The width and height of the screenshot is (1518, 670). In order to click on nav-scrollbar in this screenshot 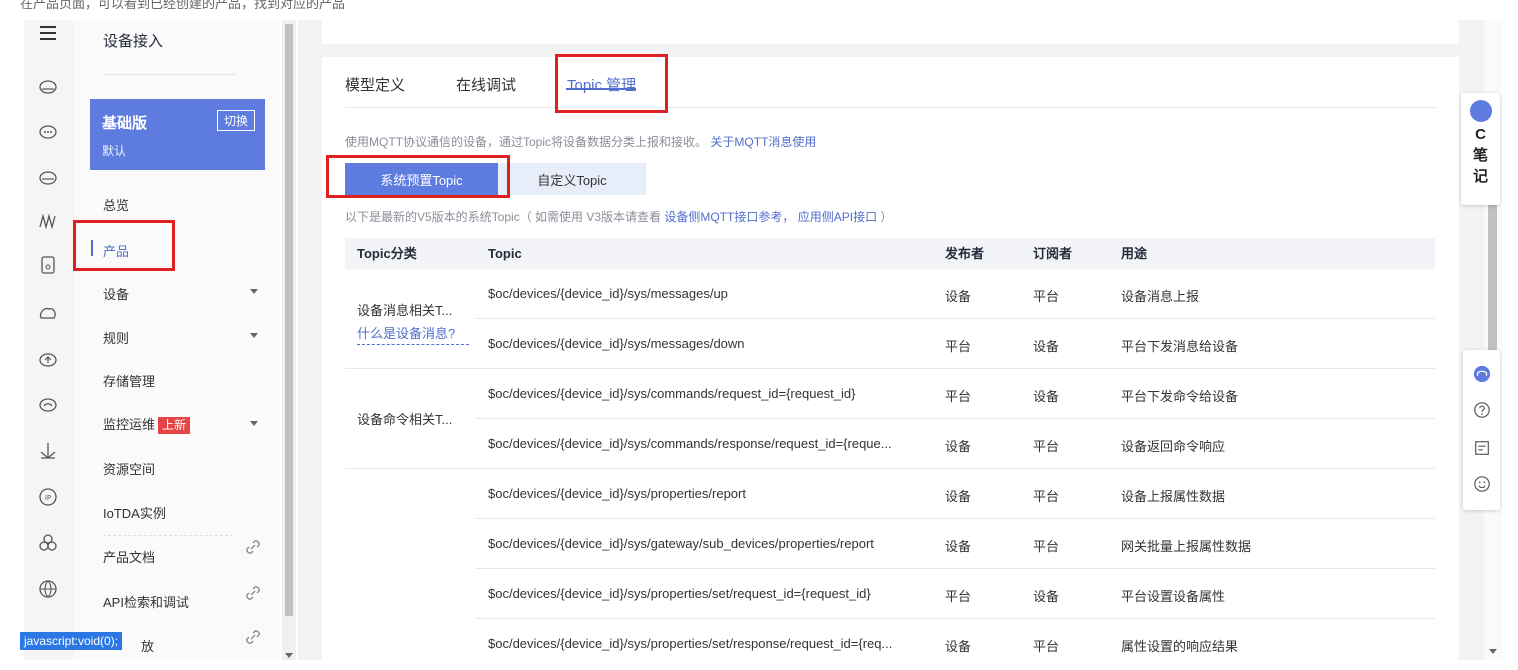, I will do `click(289, 340)`.